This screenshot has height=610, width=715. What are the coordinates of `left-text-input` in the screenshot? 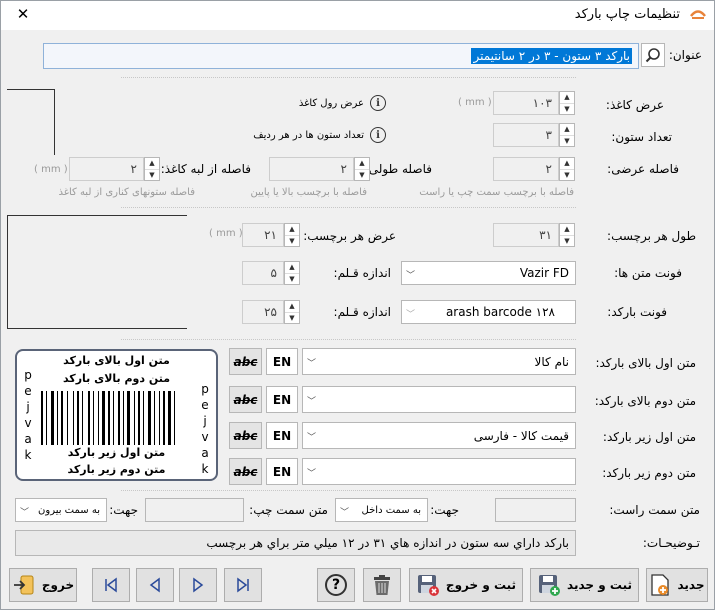 It's located at (194, 510).